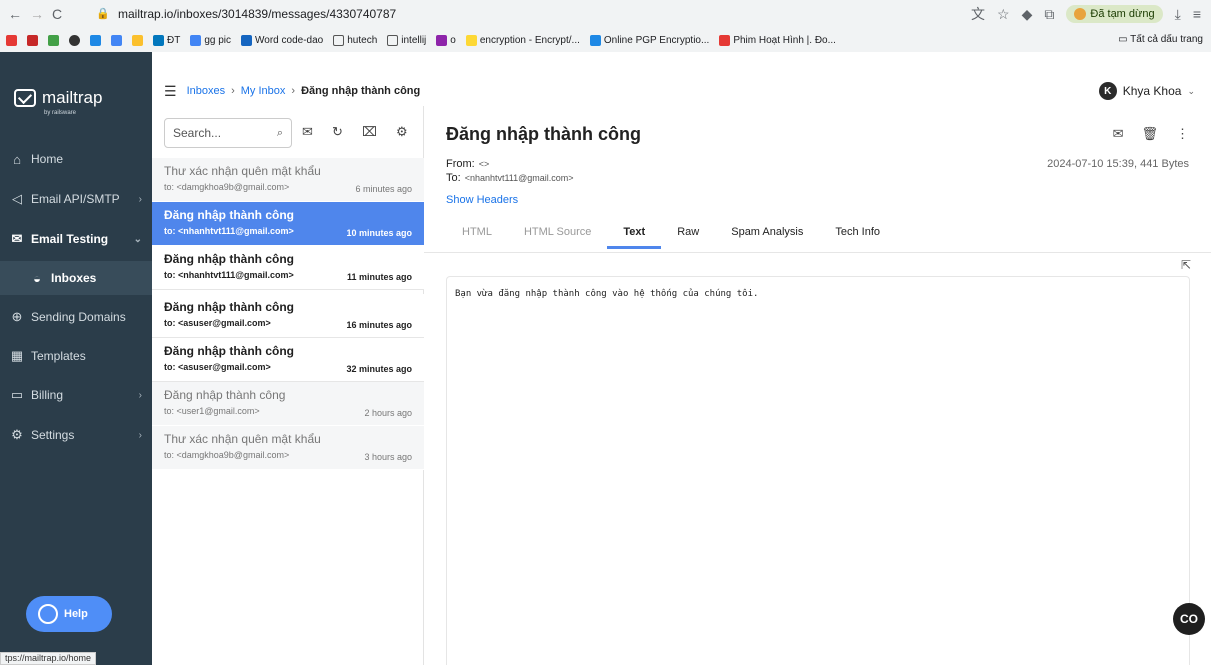  I want to click on translate-icon: 文, so click(978, 14).